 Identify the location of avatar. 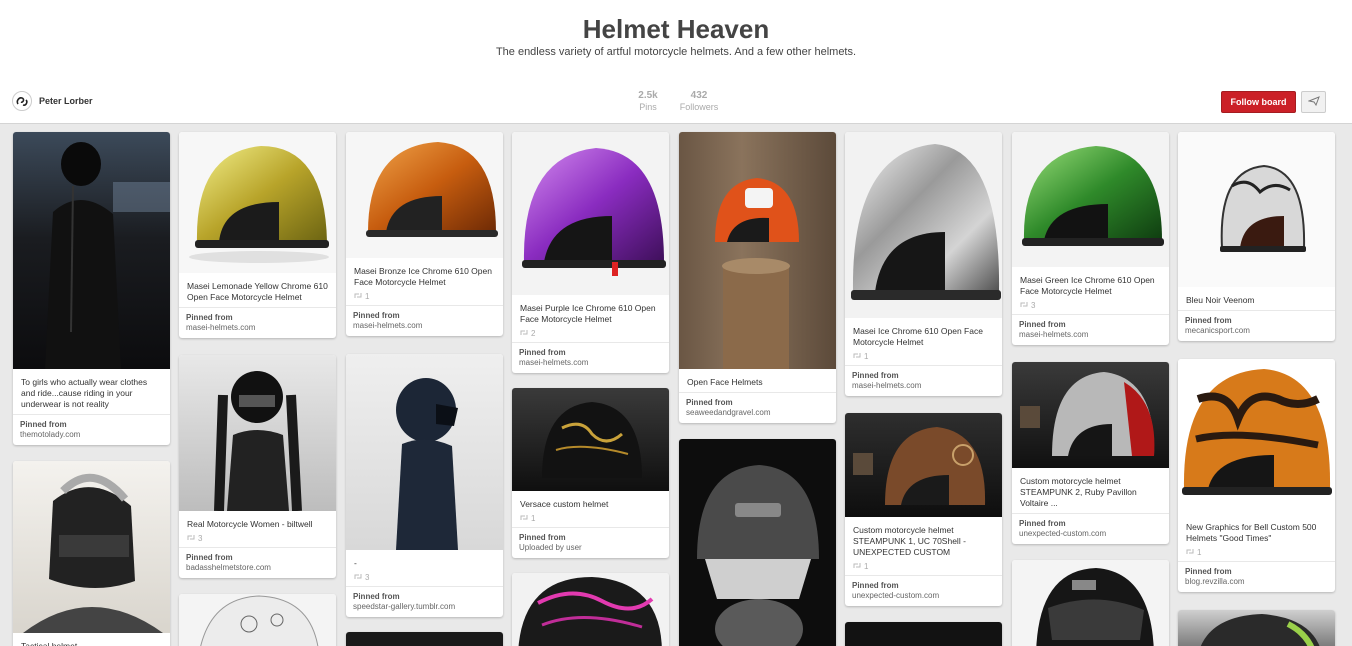
(22, 101).